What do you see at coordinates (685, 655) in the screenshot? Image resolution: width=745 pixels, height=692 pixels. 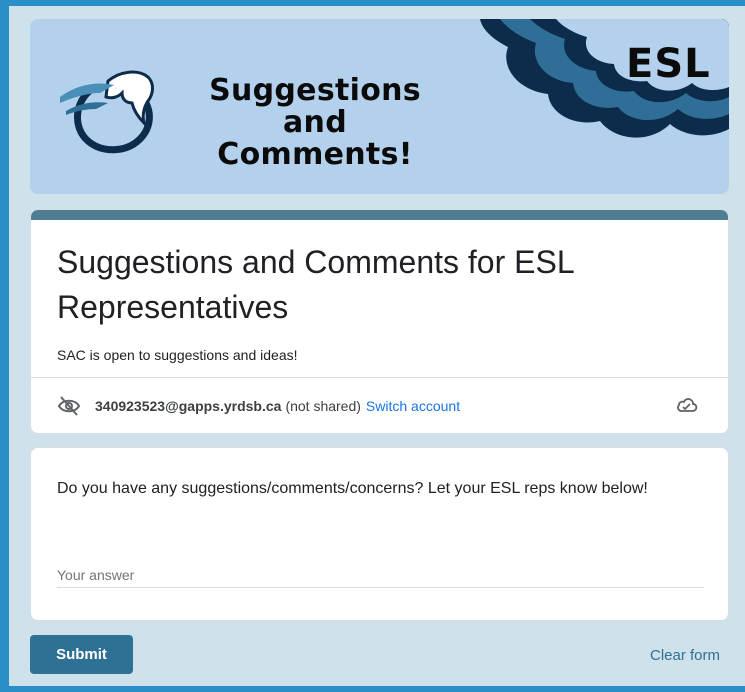 I see `clear-form-link: Clear form` at bounding box center [685, 655].